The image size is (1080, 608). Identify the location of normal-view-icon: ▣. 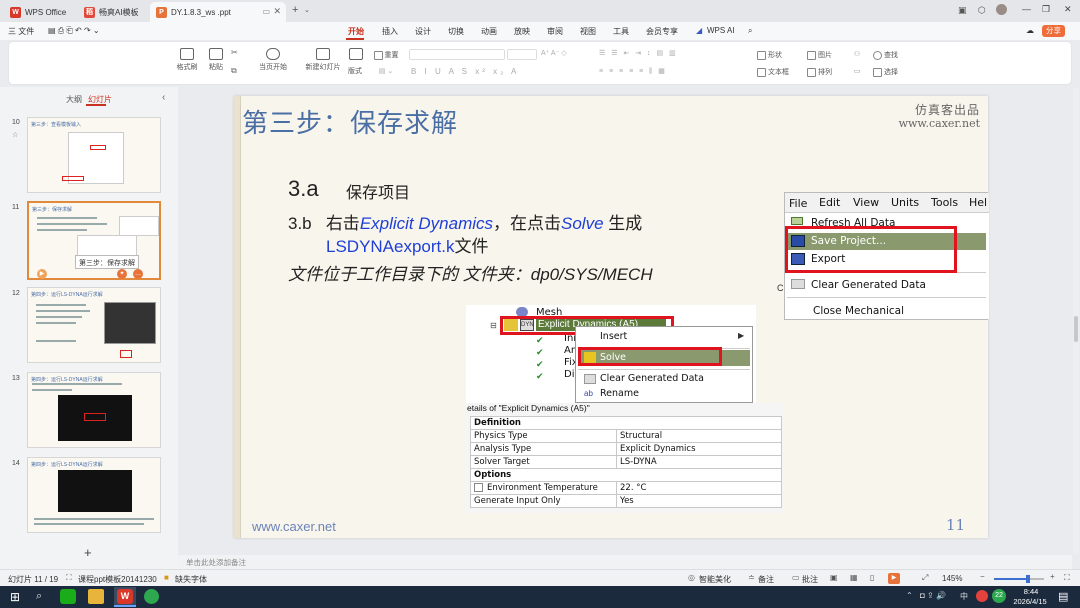
(834, 577).